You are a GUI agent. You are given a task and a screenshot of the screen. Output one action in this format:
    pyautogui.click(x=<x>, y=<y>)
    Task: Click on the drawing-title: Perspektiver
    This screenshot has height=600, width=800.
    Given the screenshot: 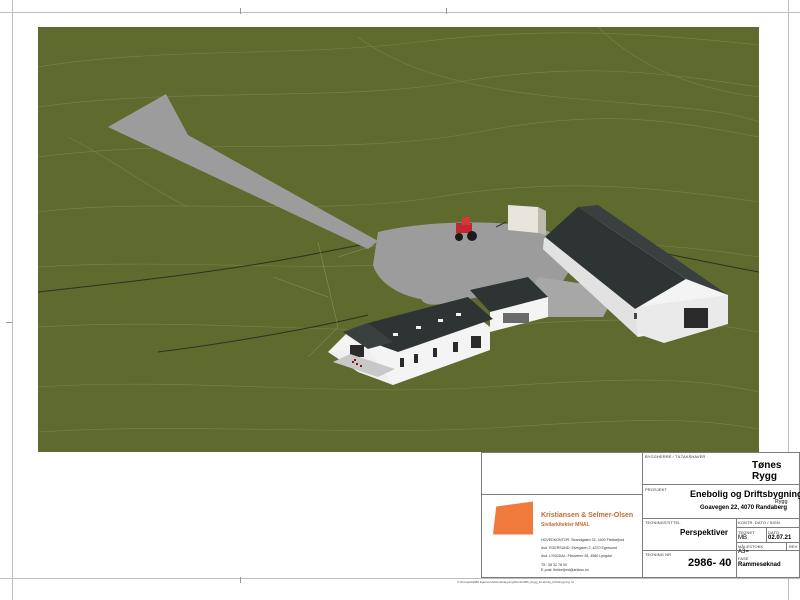 What is the action you would take?
    pyautogui.click(x=704, y=532)
    